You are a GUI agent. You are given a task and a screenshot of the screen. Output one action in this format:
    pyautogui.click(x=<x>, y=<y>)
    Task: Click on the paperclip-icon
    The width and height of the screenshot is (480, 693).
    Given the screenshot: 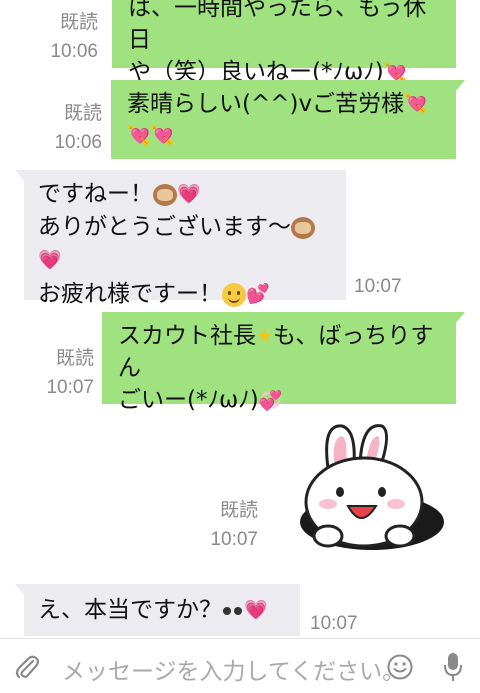 What is the action you would take?
    pyautogui.click(x=27, y=667)
    